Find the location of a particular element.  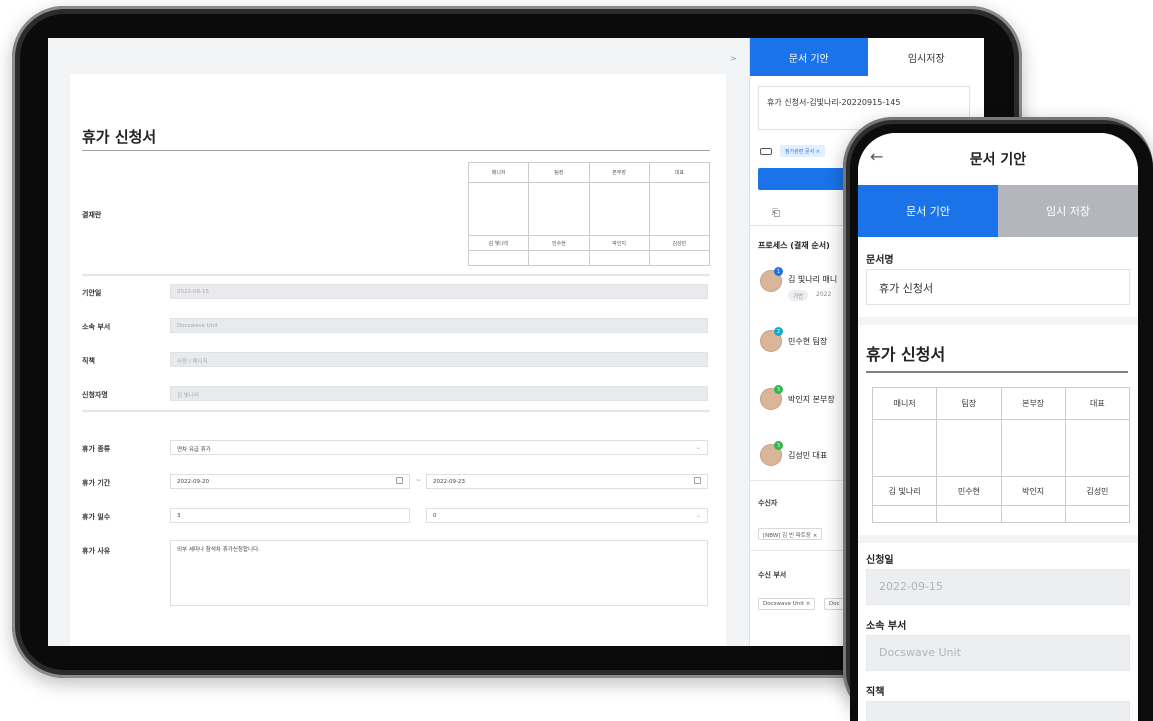

document-name-input: 휴가 신청서 is located at coordinates (998, 287).